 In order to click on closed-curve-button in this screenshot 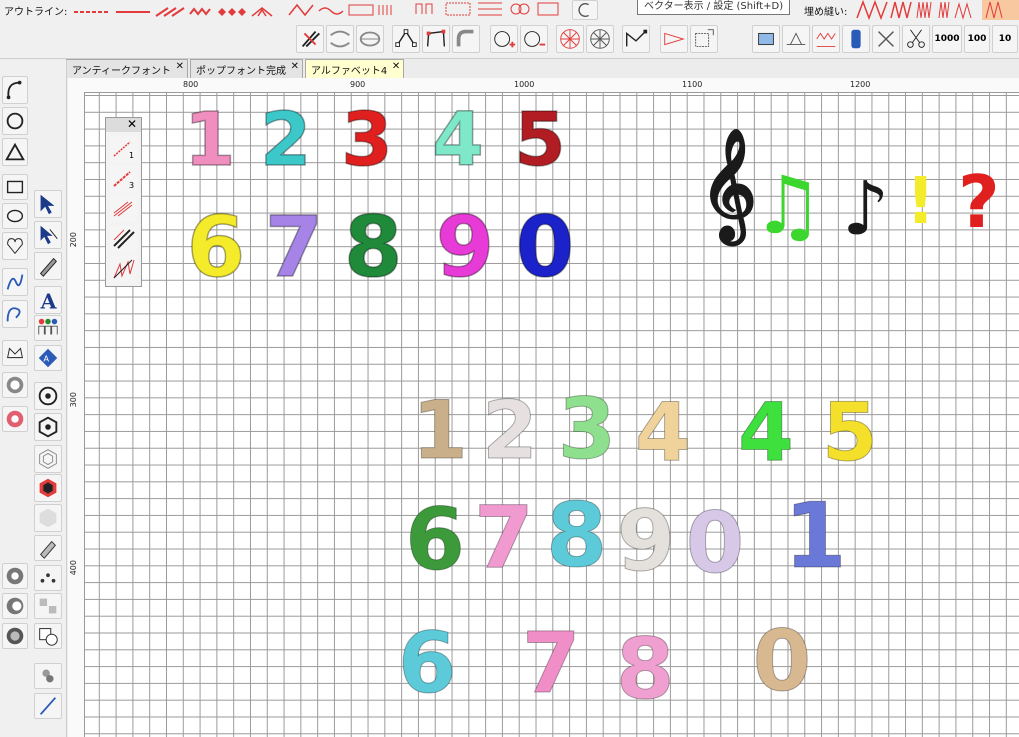, I will do `click(15, 121)`.